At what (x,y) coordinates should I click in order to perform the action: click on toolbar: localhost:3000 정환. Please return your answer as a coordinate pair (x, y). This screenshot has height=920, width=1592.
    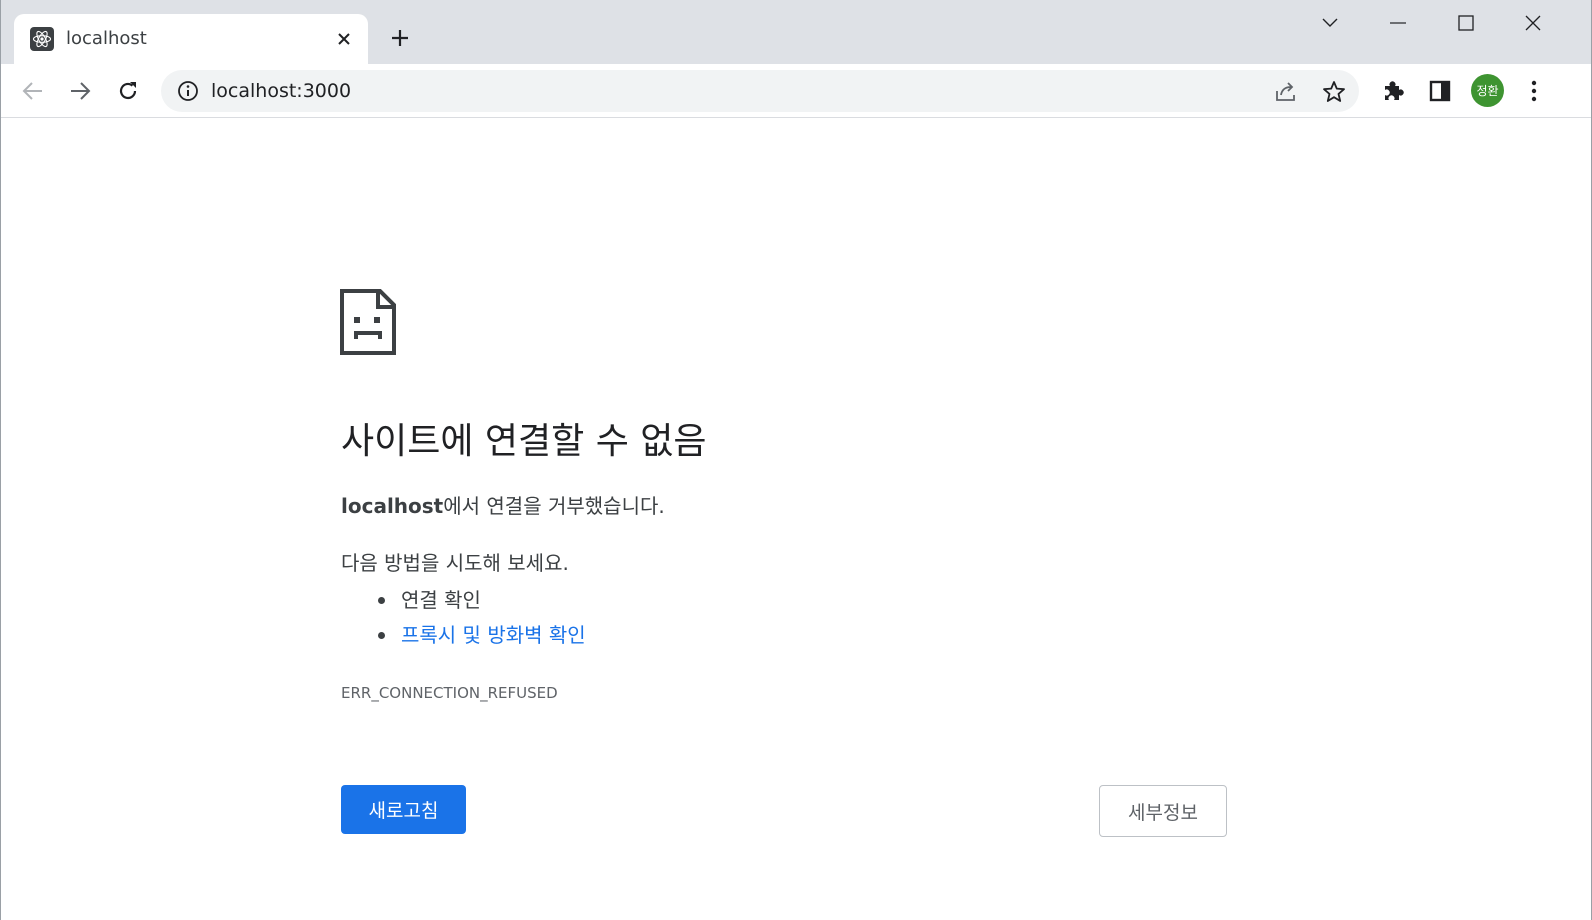
    Looking at the image, I should click on (796, 91).